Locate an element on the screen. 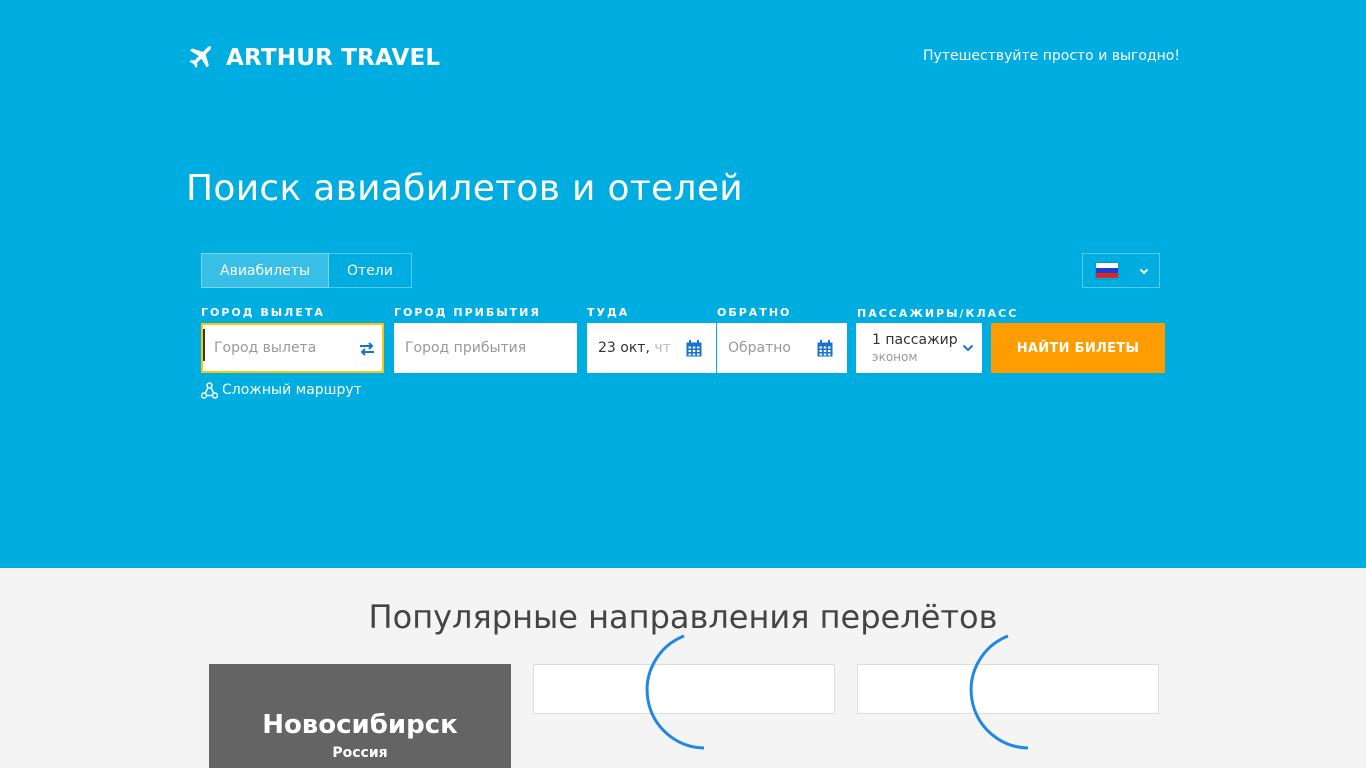  destination-field is located at coordinates (485, 348).